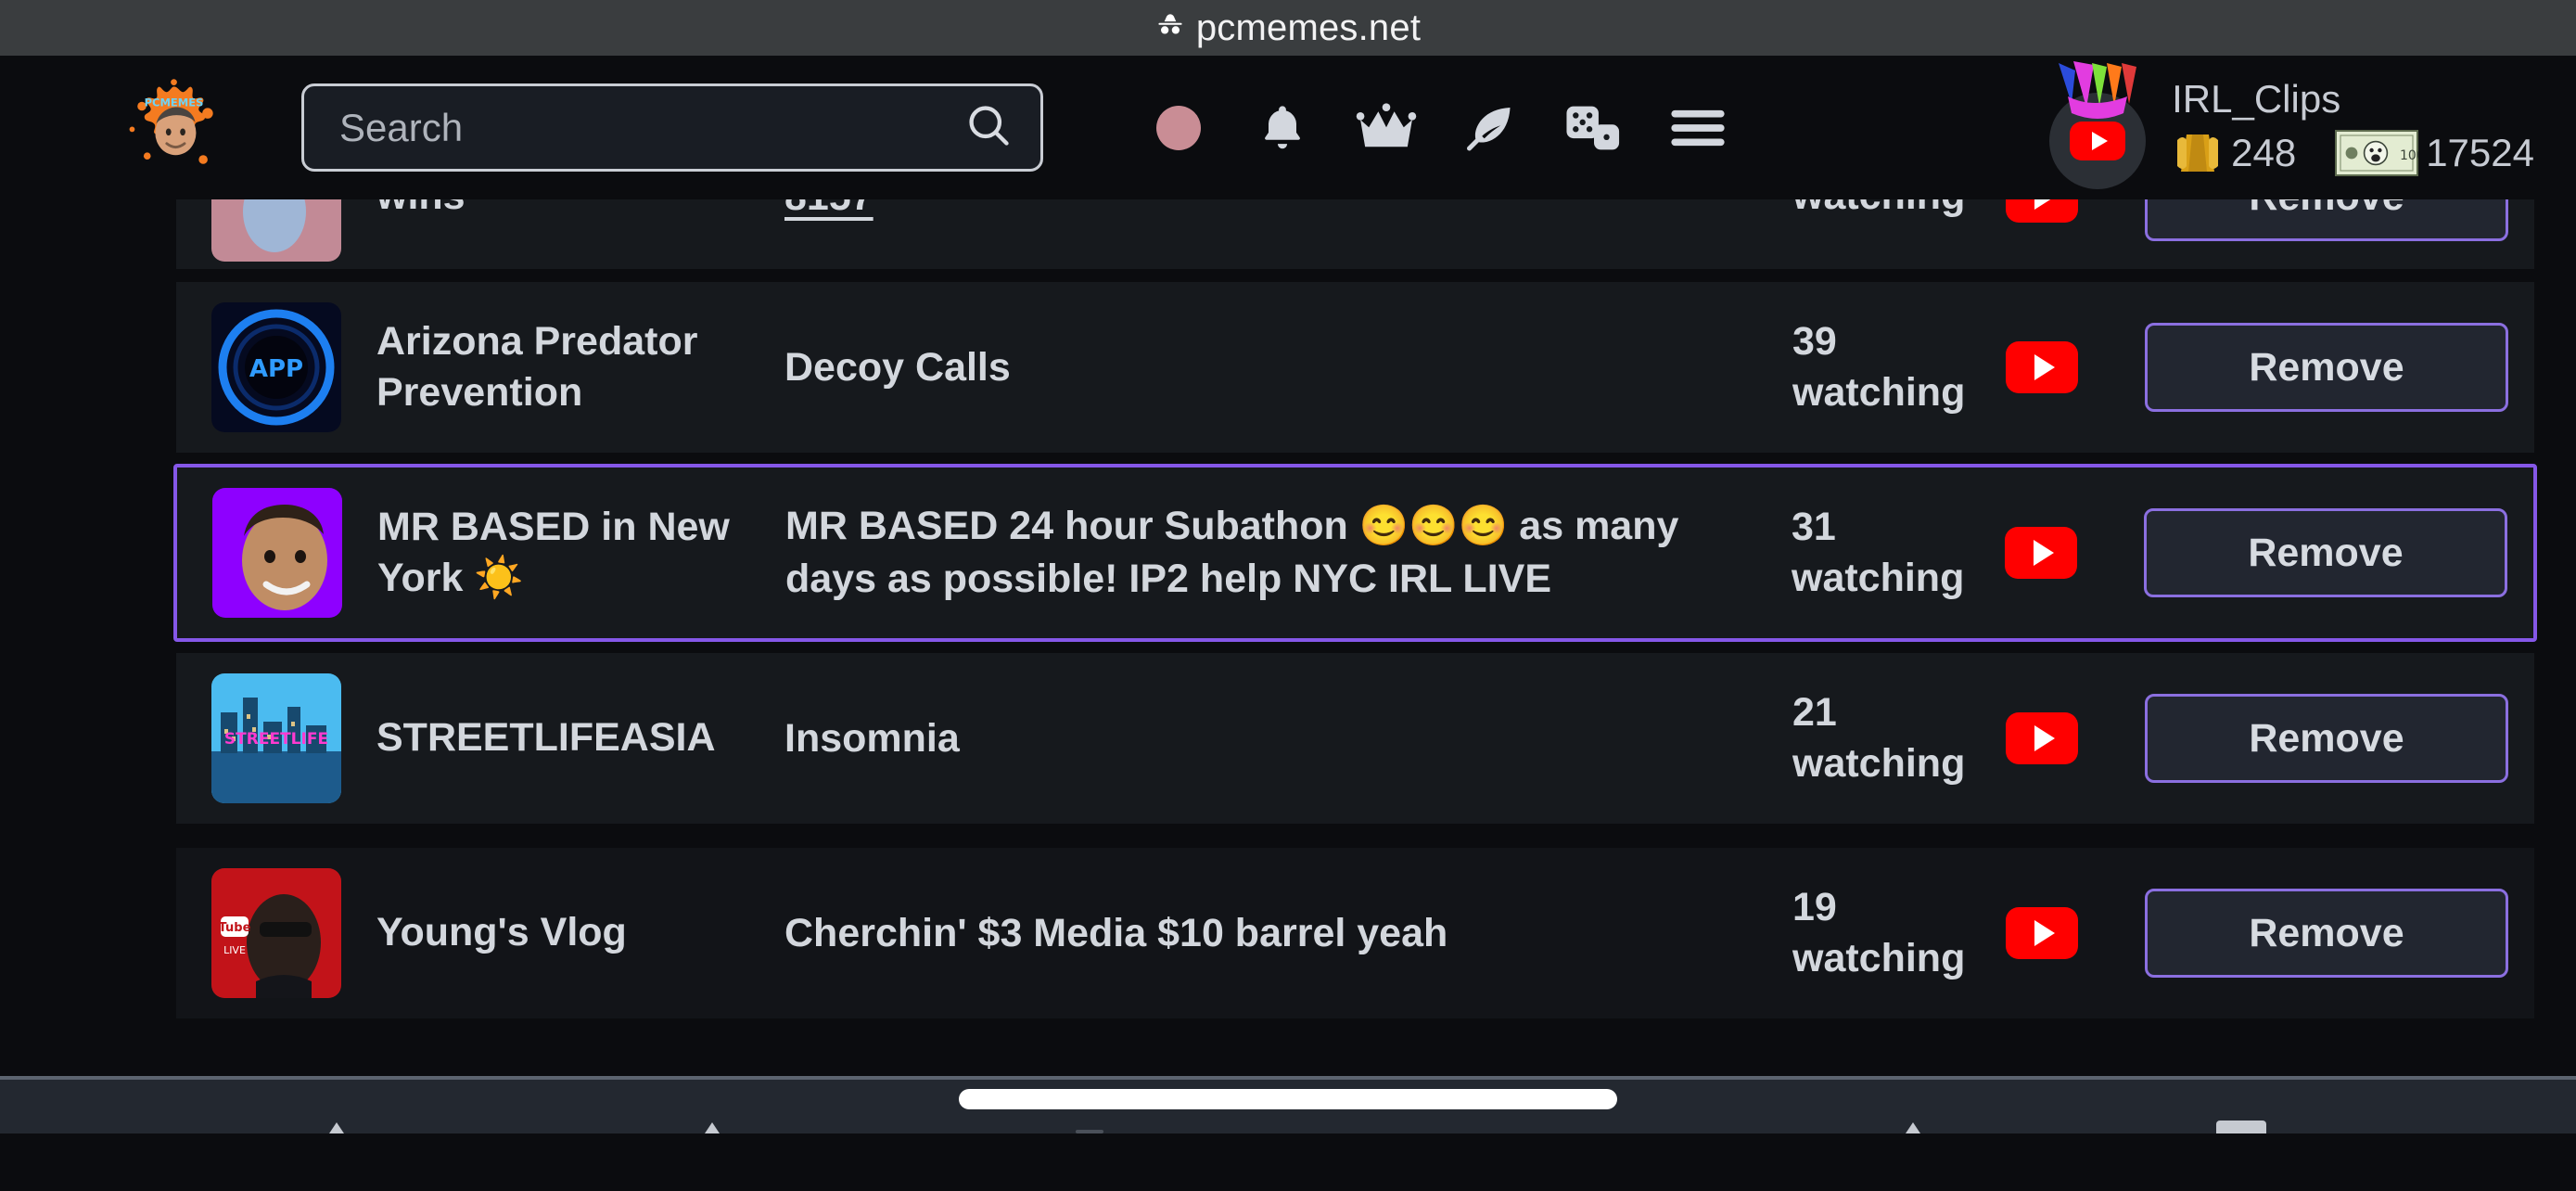  I want to click on svg-text: 100, so click(2409, 155).